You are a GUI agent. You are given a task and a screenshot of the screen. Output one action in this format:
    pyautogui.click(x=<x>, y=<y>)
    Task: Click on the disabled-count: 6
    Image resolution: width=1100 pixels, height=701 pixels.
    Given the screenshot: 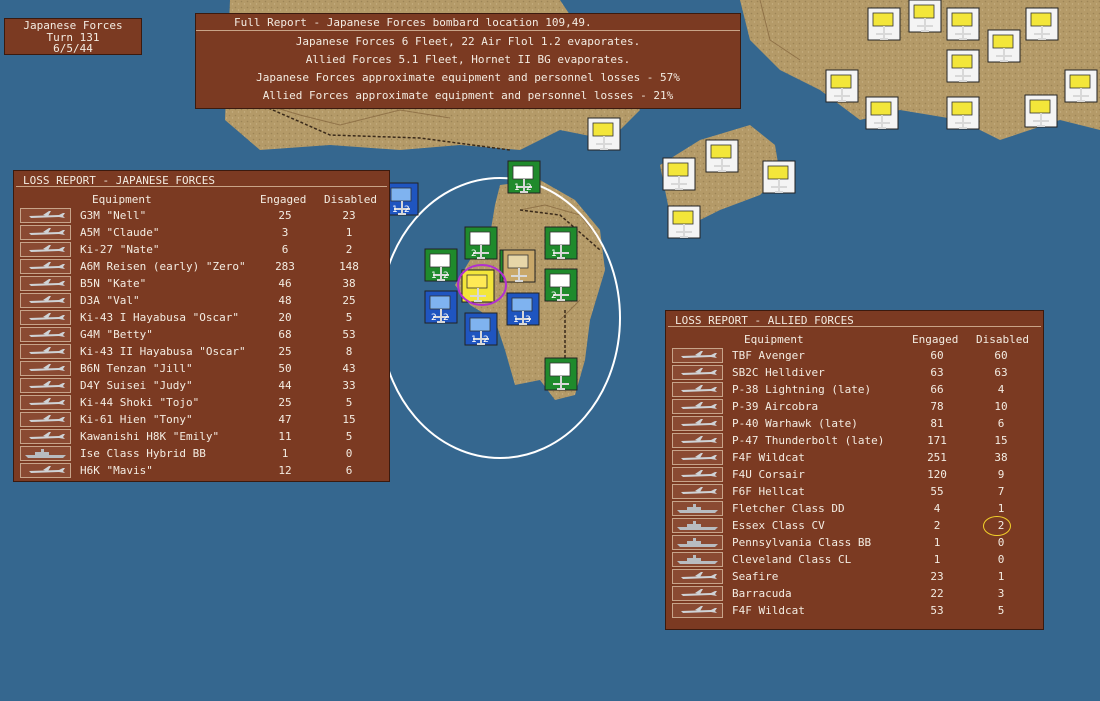 What is the action you would take?
    pyautogui.click(x=1001, y=423)
    